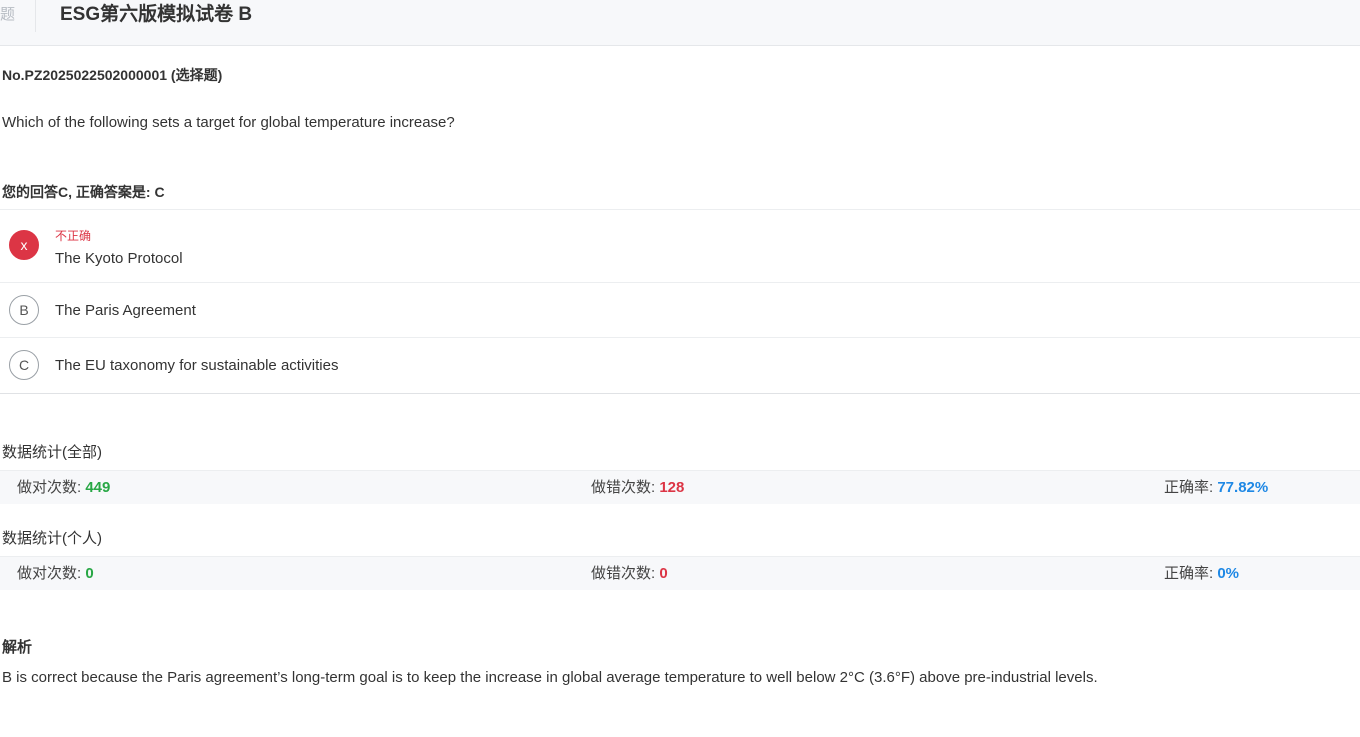 This screenshot has height=737, width=1360. Describe the element at coordinates (52, 452) in the screenshot. I see `stats-all-title: 数据统计(全部)` at that location.